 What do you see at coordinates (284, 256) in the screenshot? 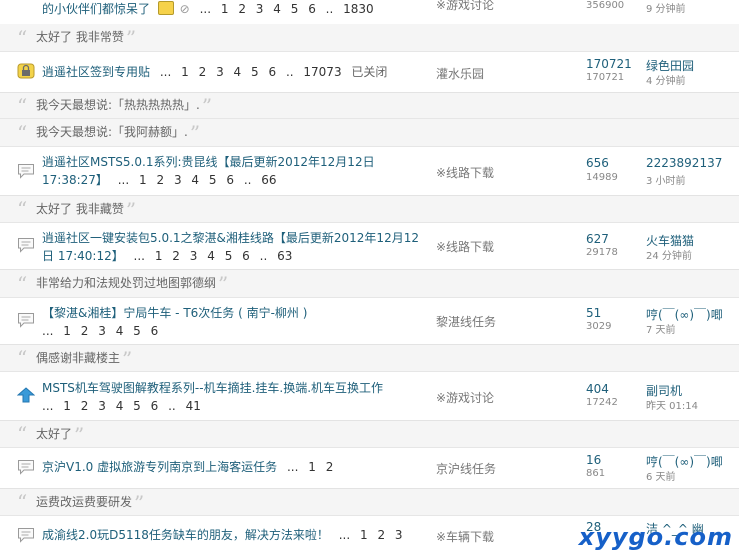
I see `last-page-link: 63` at bounding box center [284, 256].